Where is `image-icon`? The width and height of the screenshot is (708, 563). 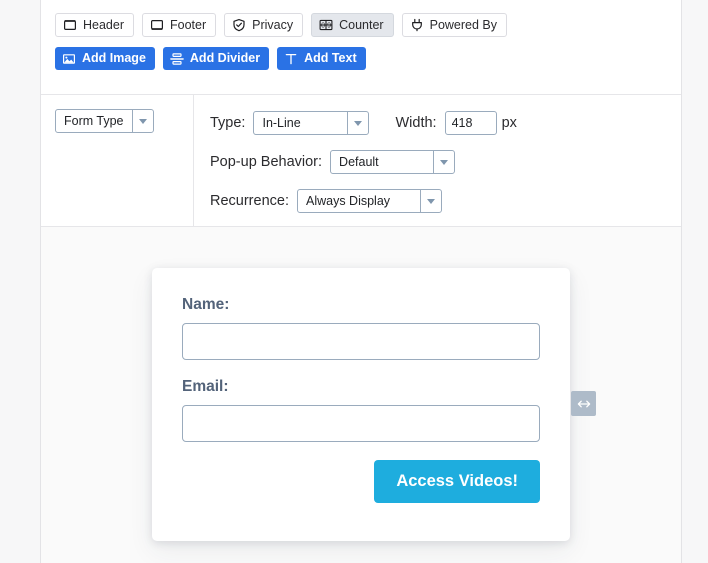
image-icon is located at coordinates (69, 59).